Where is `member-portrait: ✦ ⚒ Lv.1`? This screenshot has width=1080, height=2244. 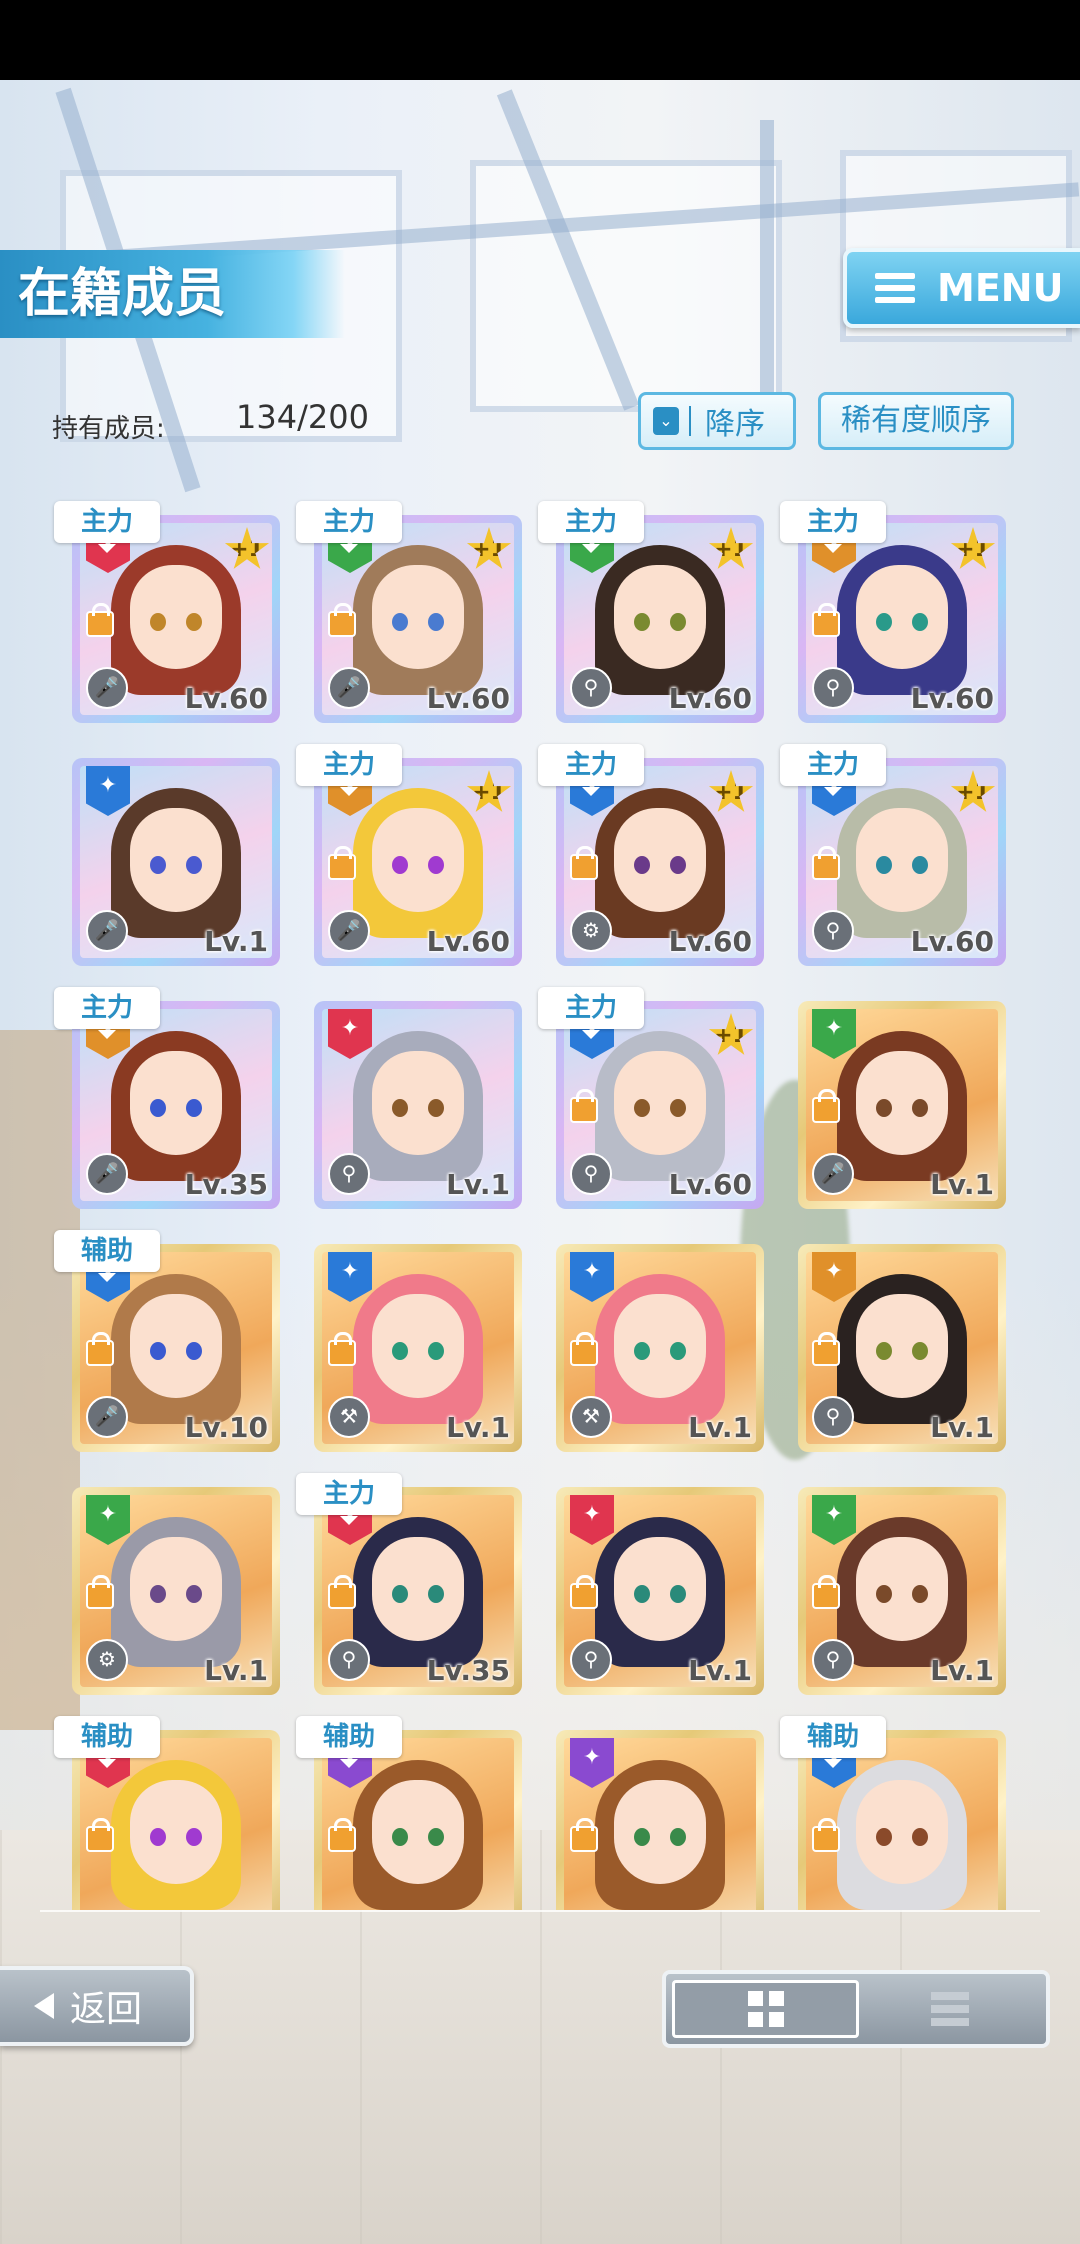 member-portrait: ✦ ⚒ Lv.1 is located at coordinates (660, 1348).